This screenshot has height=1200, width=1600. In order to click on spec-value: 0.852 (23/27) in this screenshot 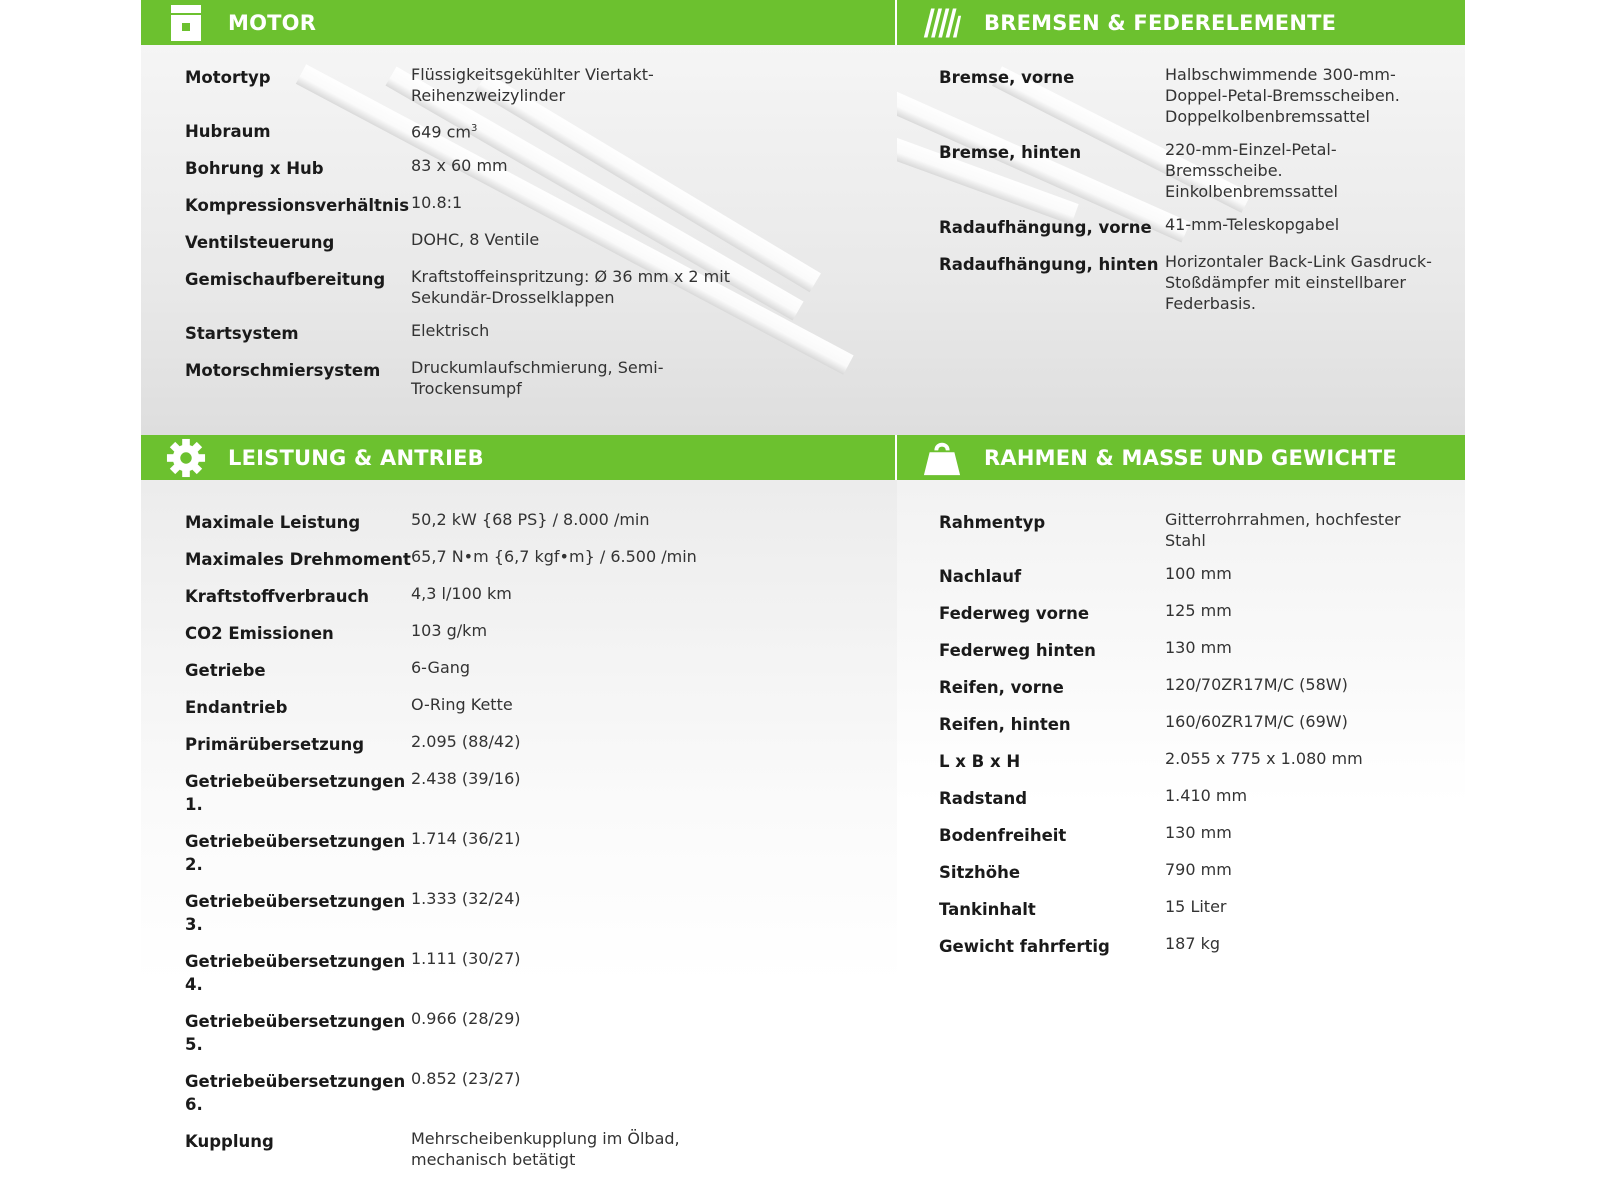, I will do `click(466, 1078)`.